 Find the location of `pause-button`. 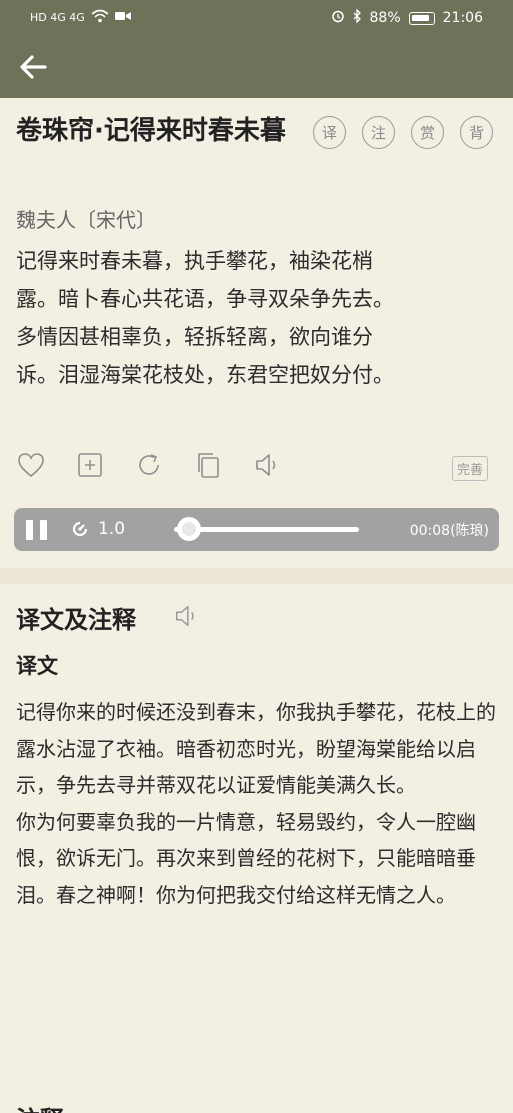

pause-button is located at coordinates (37, 530).